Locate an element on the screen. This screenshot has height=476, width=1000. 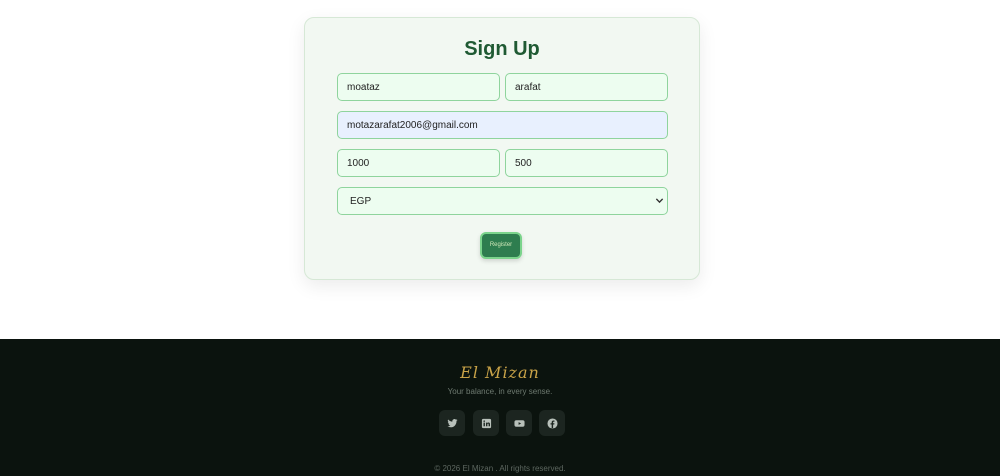
linkedin-link is located at coordinates (486, 423).